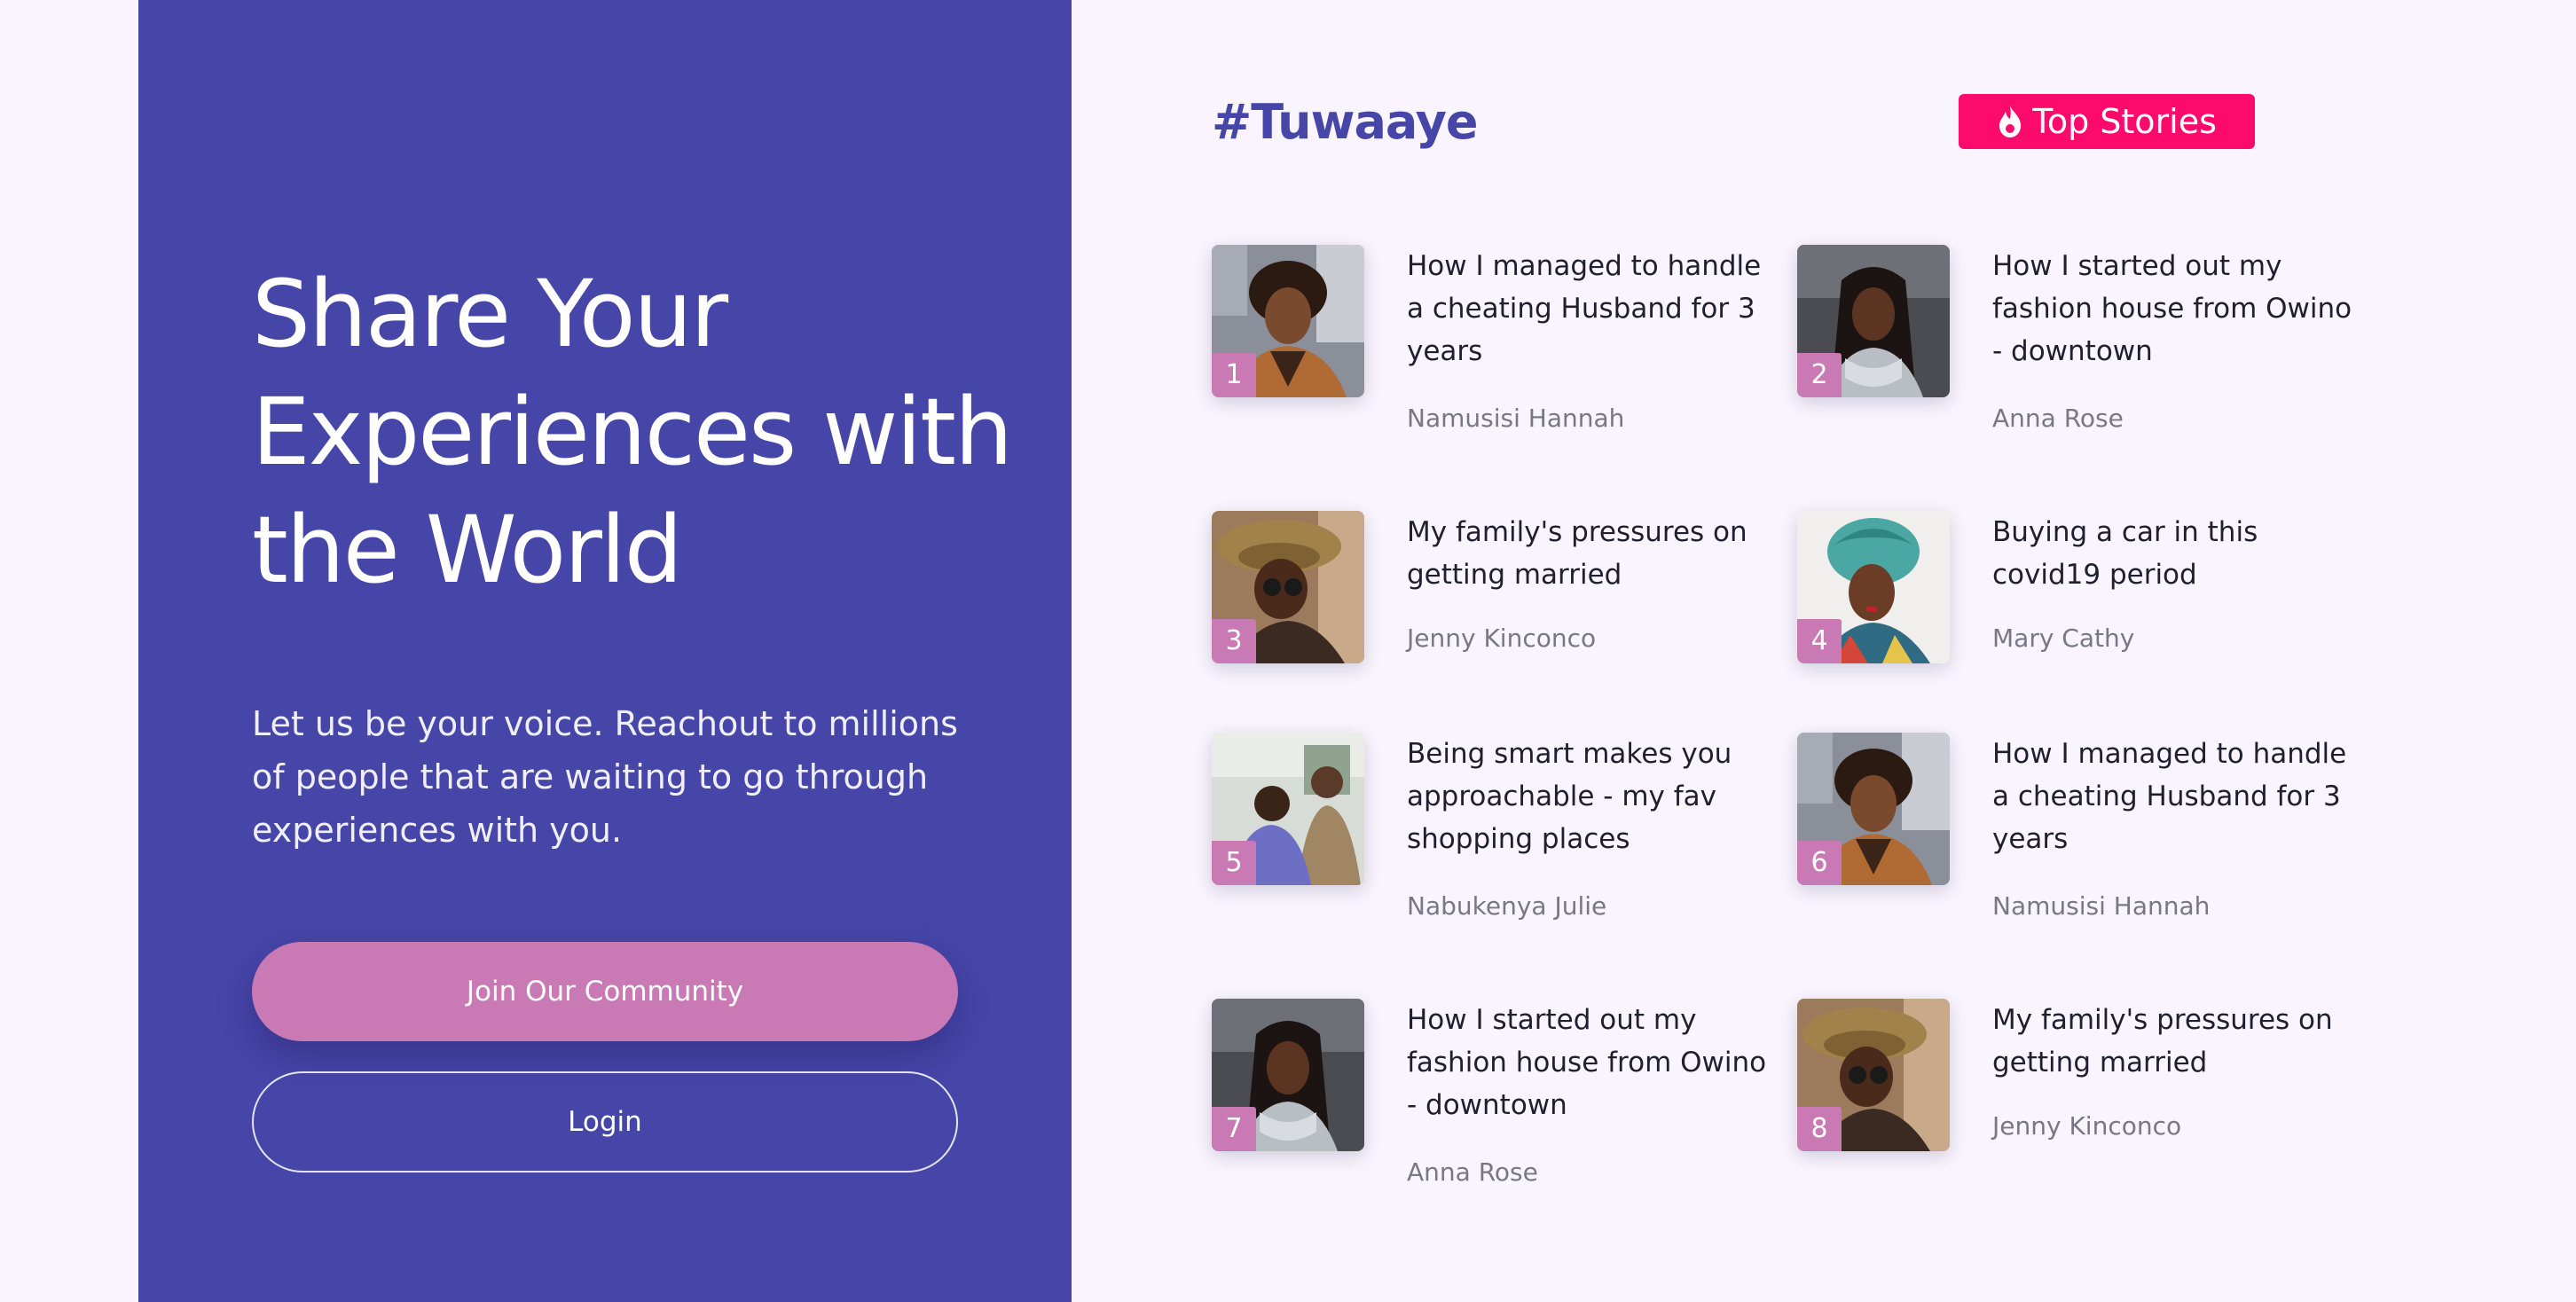 Image resolution: width=2576 pixels, height=1302 pixels. Describe the element at coordinates (632, 432) in the screenshot. I see `hero-title: Share Your Experiences with the World` at that location.